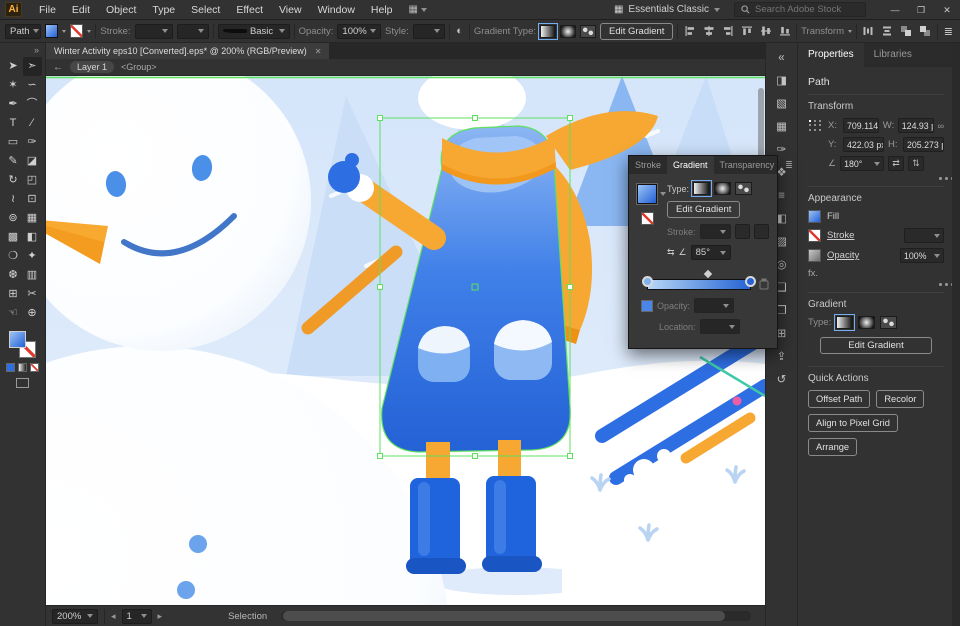 Image resolution: width=960 pixels, height=626 pixels. Describe the element at coordinates (359, 31) in the screenshot. I see `opacity-dropdown: 100%` at that location.